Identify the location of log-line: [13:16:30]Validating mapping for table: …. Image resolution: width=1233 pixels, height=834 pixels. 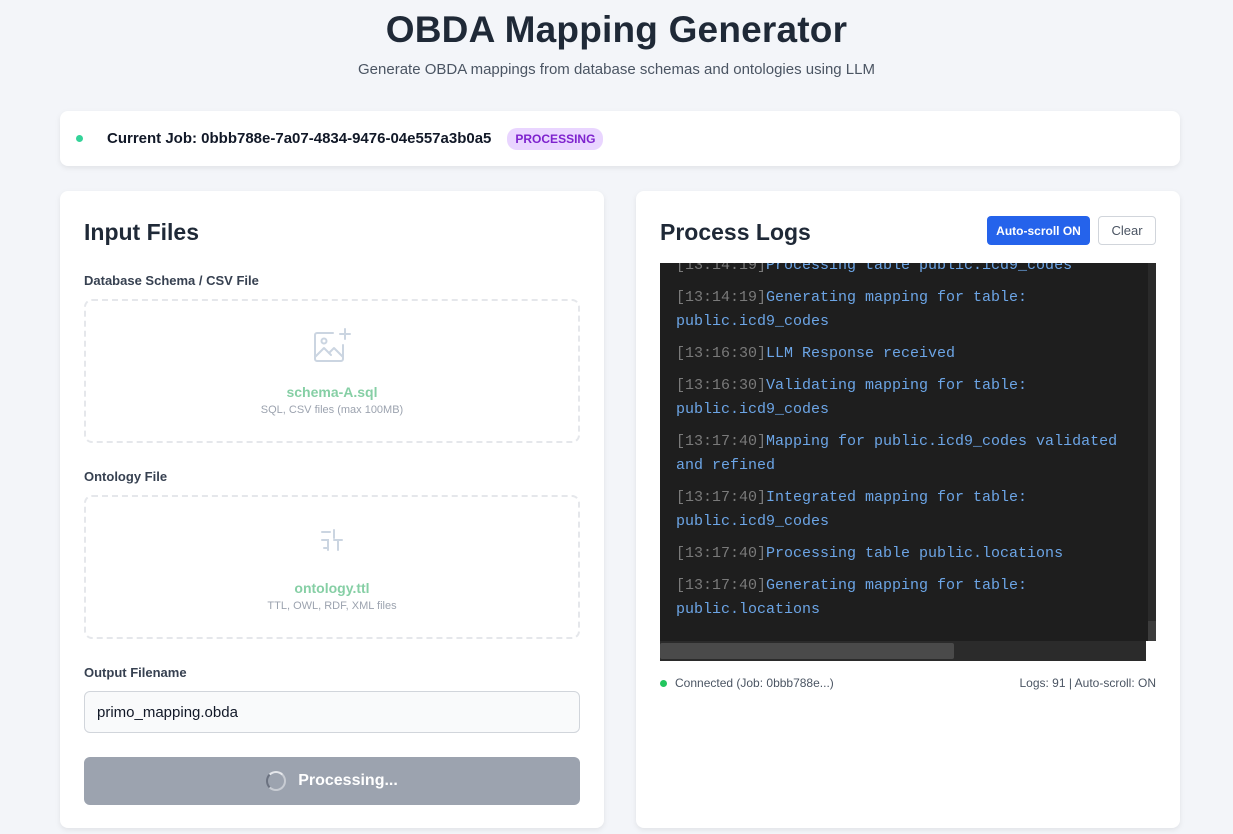
(909, 398).